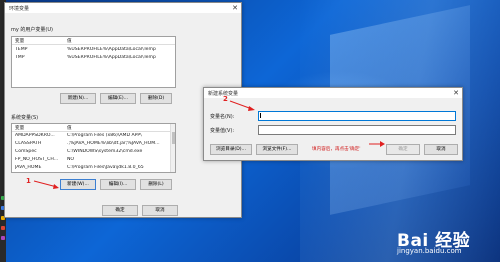  I want to click on variable-value-label: 变量值(V):, so click(222, 131).